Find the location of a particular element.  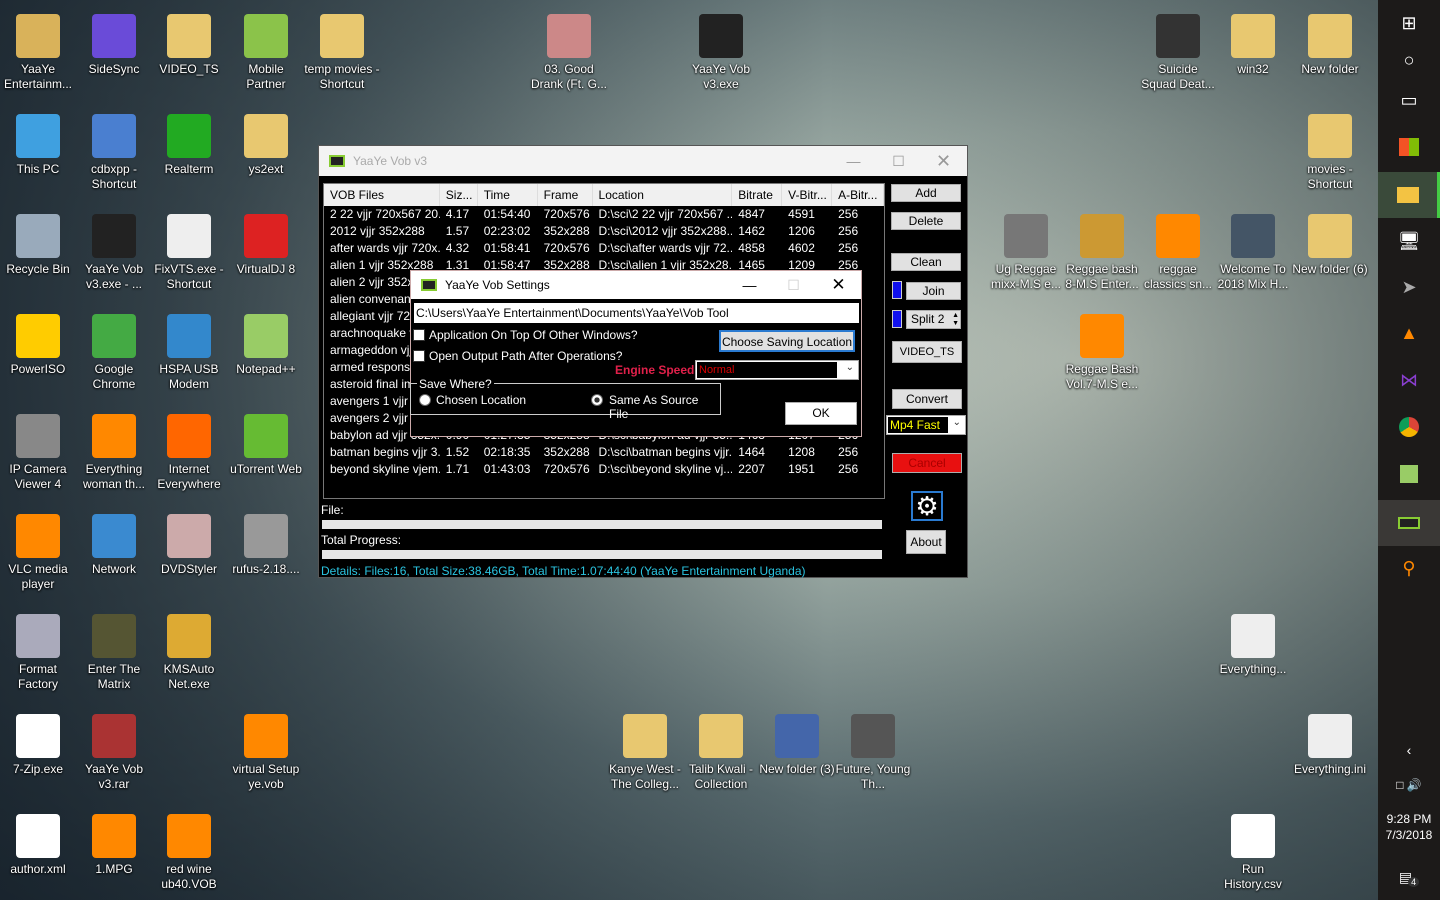

dialog-minimize-button: — is located at coordinates (749, 285).